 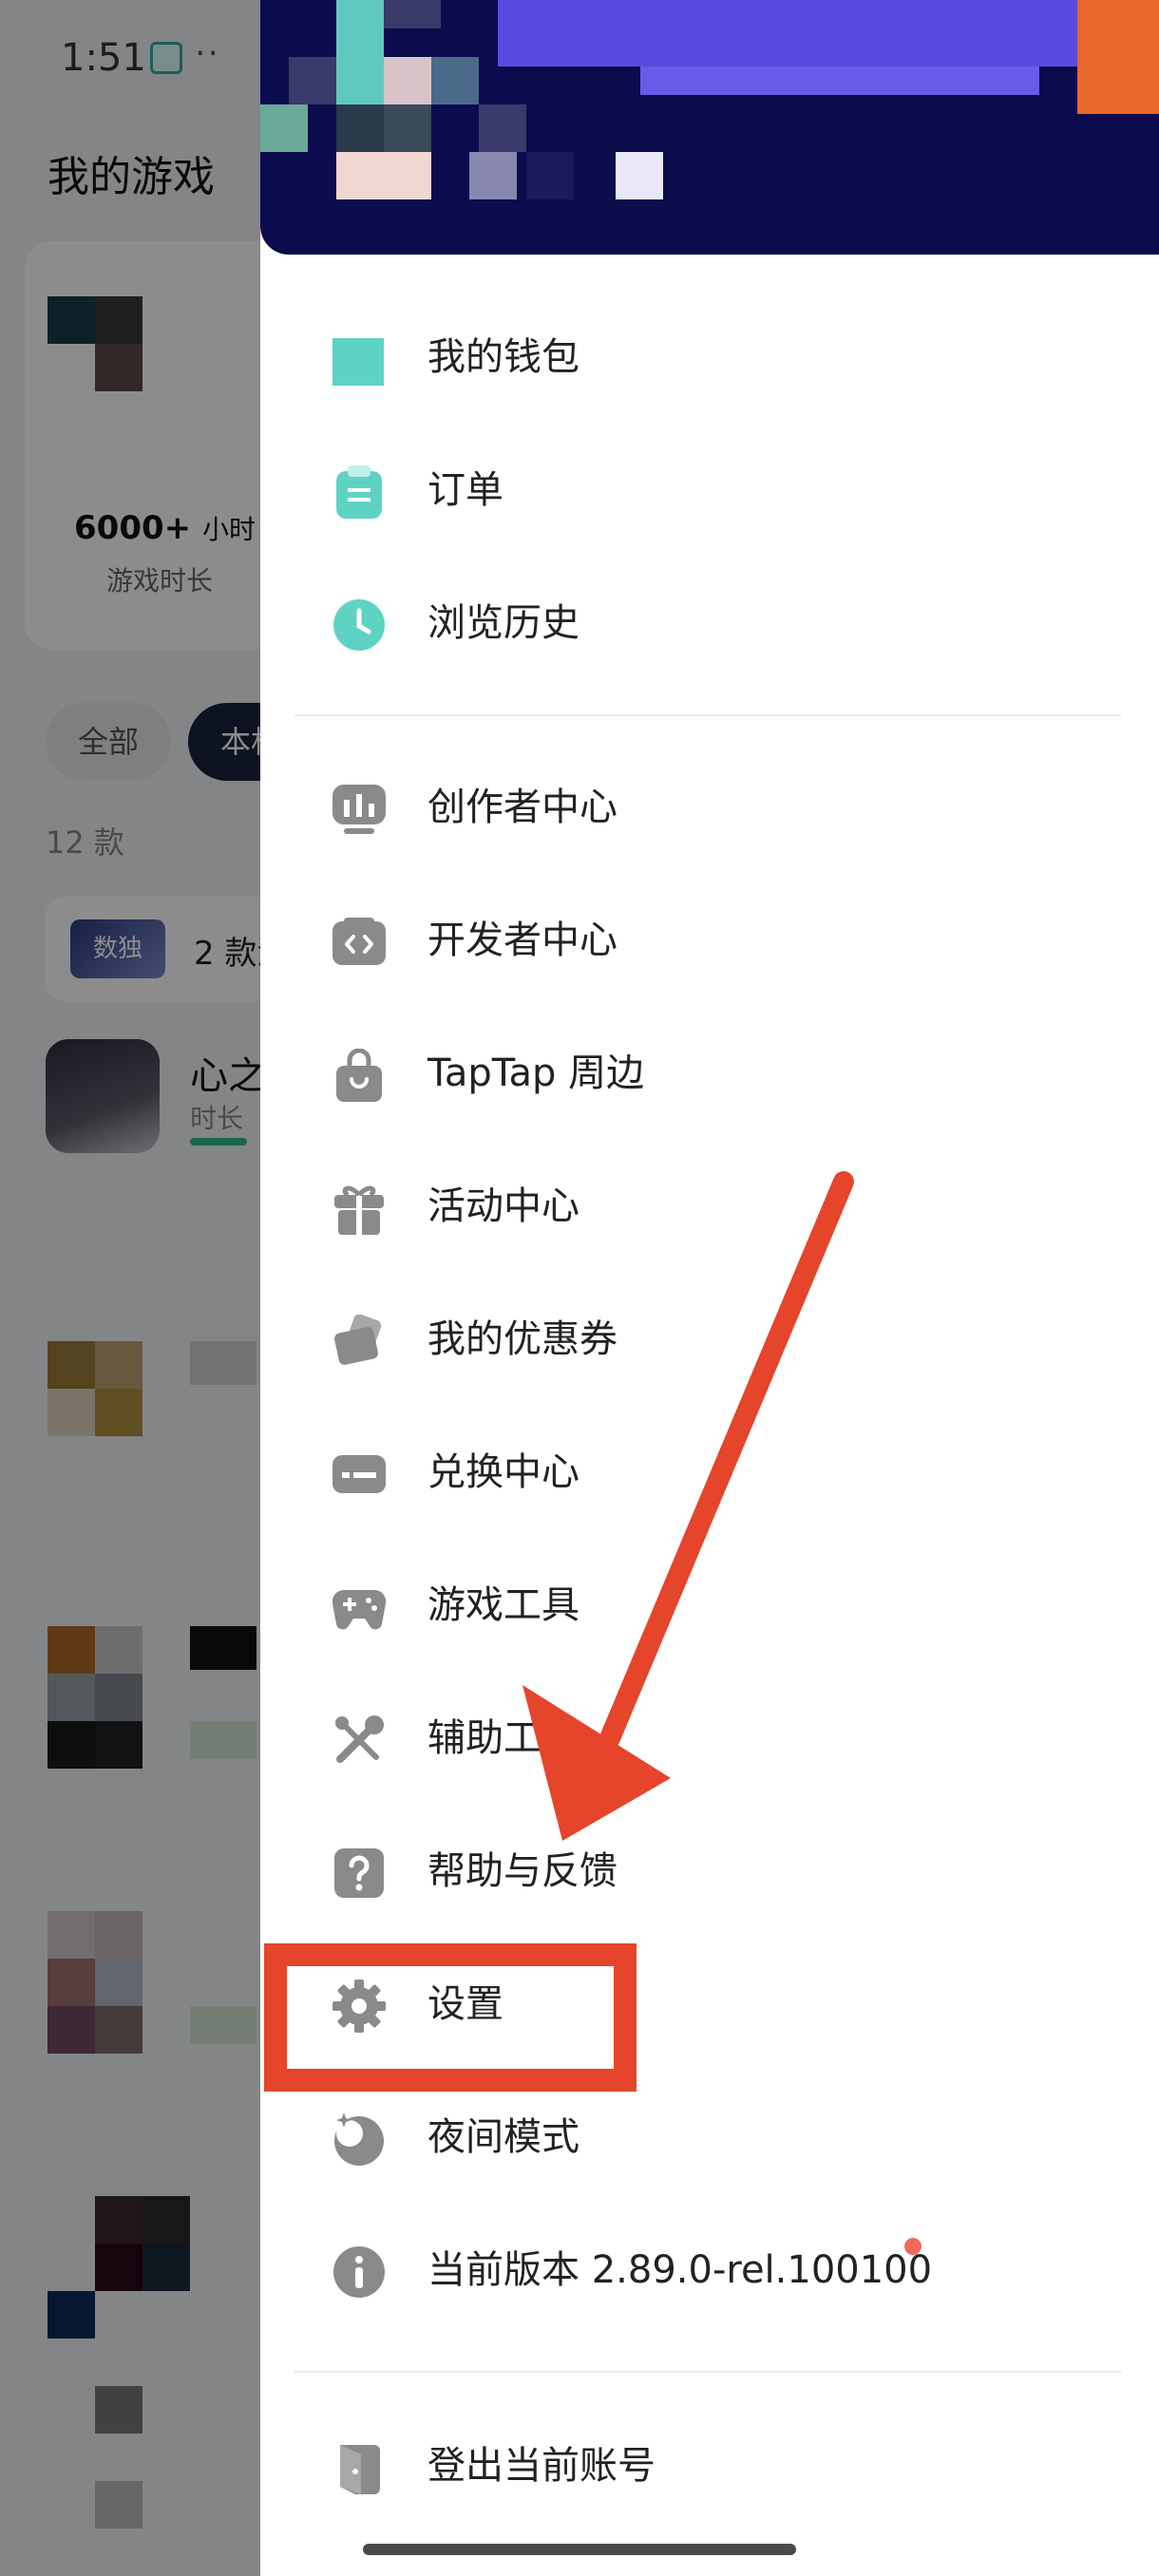 I want to click on creator-icon, so click(x=359, y=809).